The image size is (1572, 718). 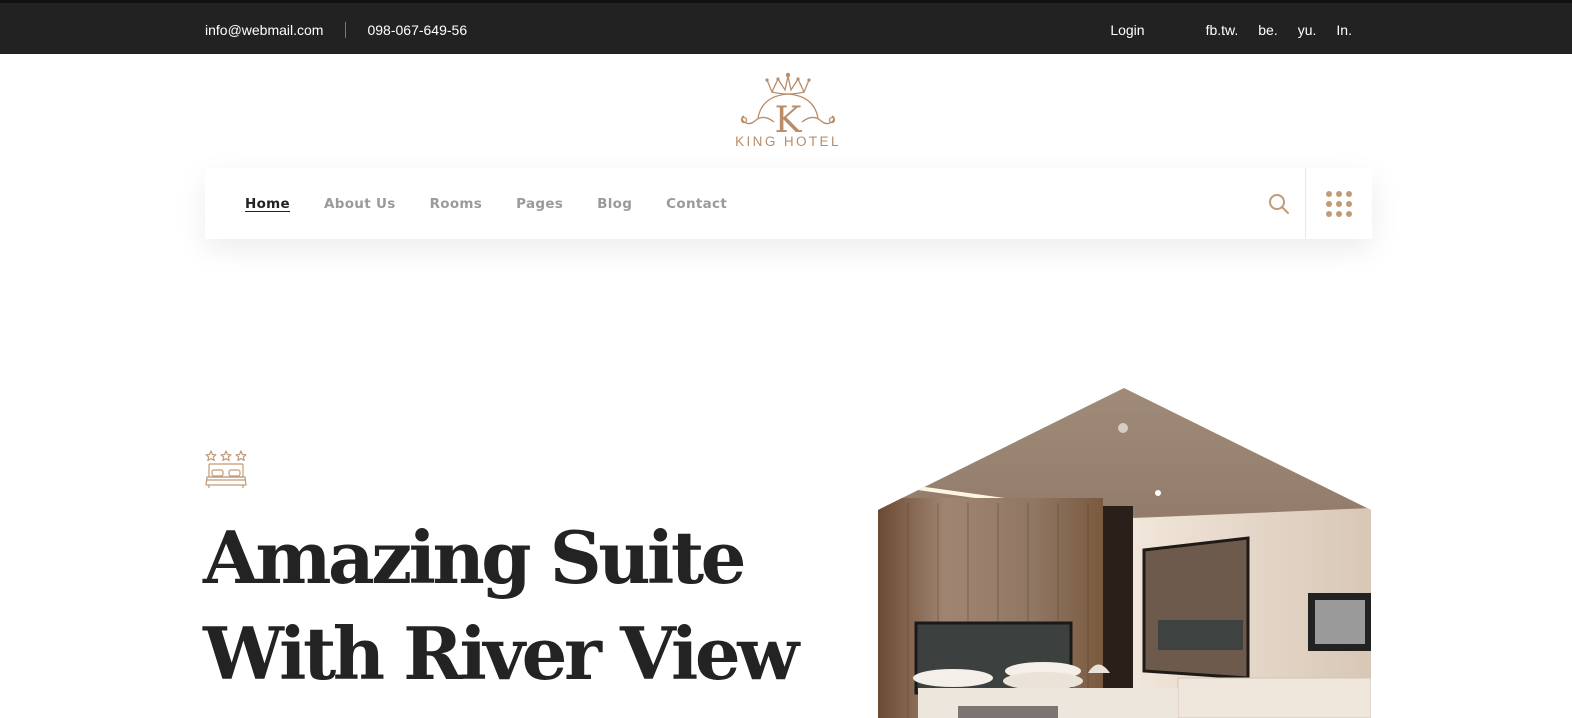 I want to click on phone-link: 098-067-649-56, so click(x=417, y=30).